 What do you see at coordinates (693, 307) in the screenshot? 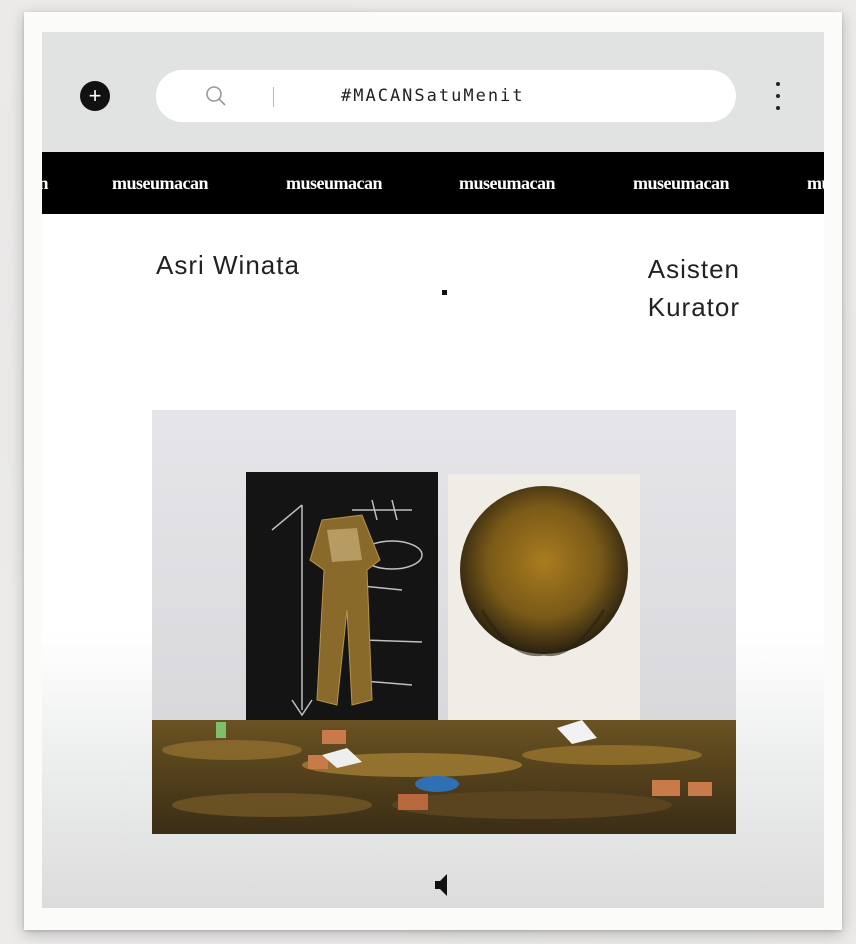
I see `role-line-2: Kurator` at bounding box center [693, 307].